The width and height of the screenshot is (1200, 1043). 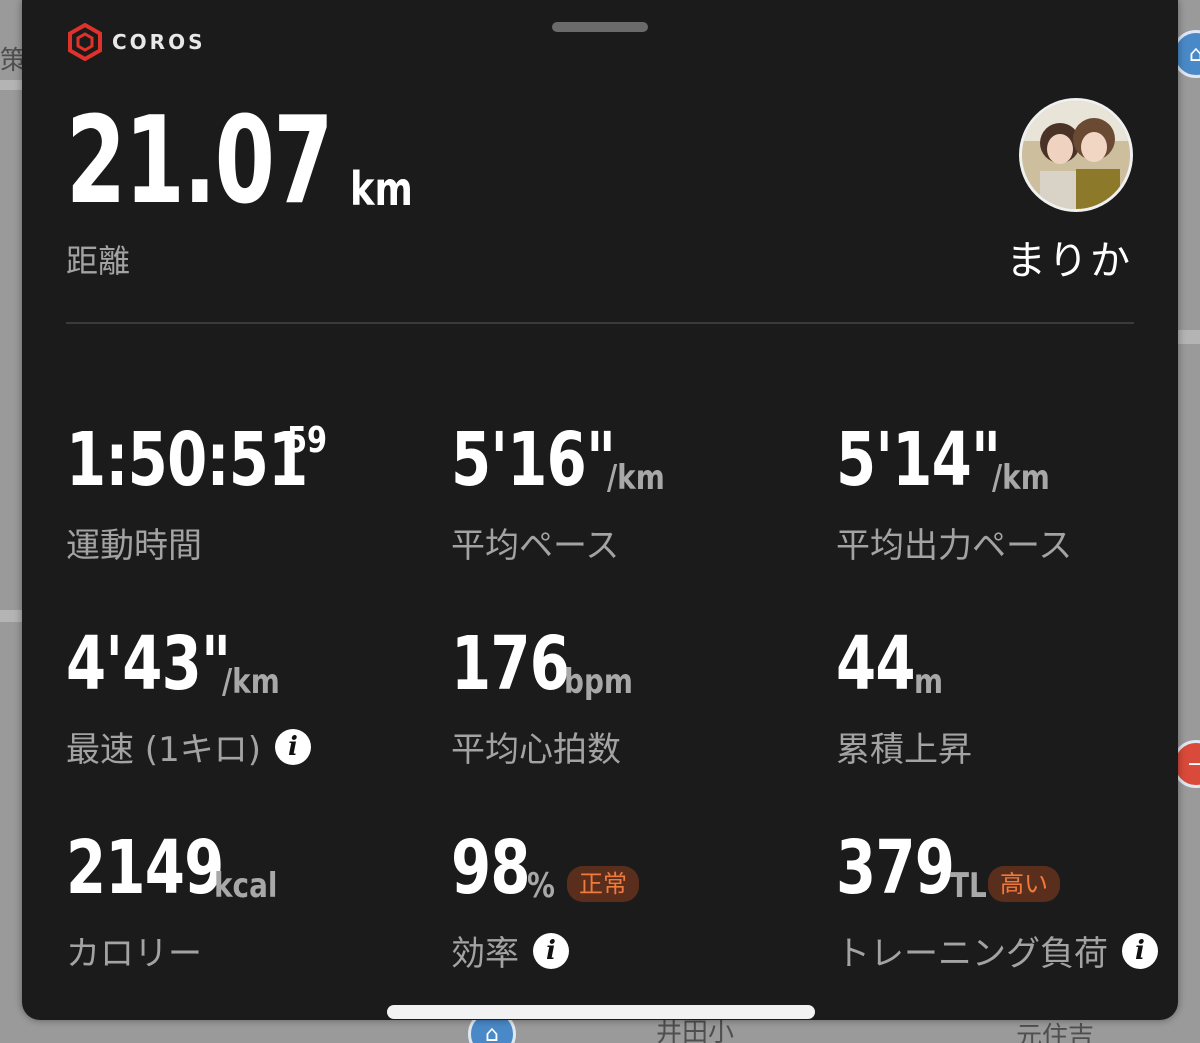 What do you see at coordinates (145, 868) in the screenshot?
I see `metric-value: 2149` at bounding box center [145, 868].